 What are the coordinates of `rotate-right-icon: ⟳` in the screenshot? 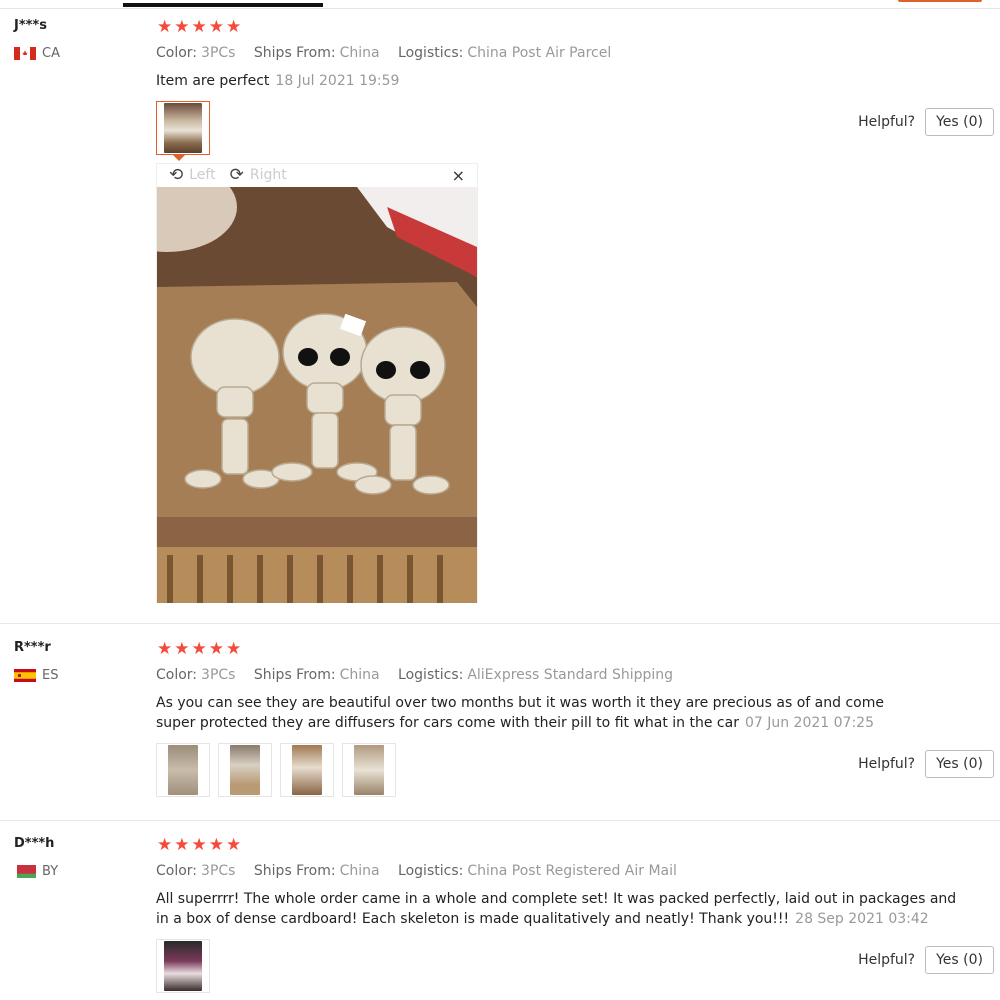 It's located at (237, 175).